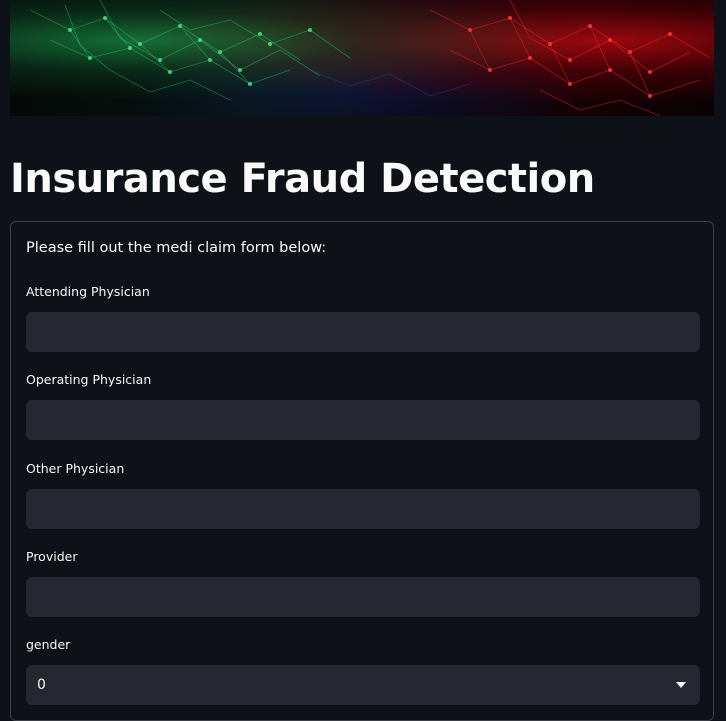  What do you see at coordinates (88, 291) in the screenshot?
I see `attending-physician-label: Attending Physician` at bounding box center [88, 291].